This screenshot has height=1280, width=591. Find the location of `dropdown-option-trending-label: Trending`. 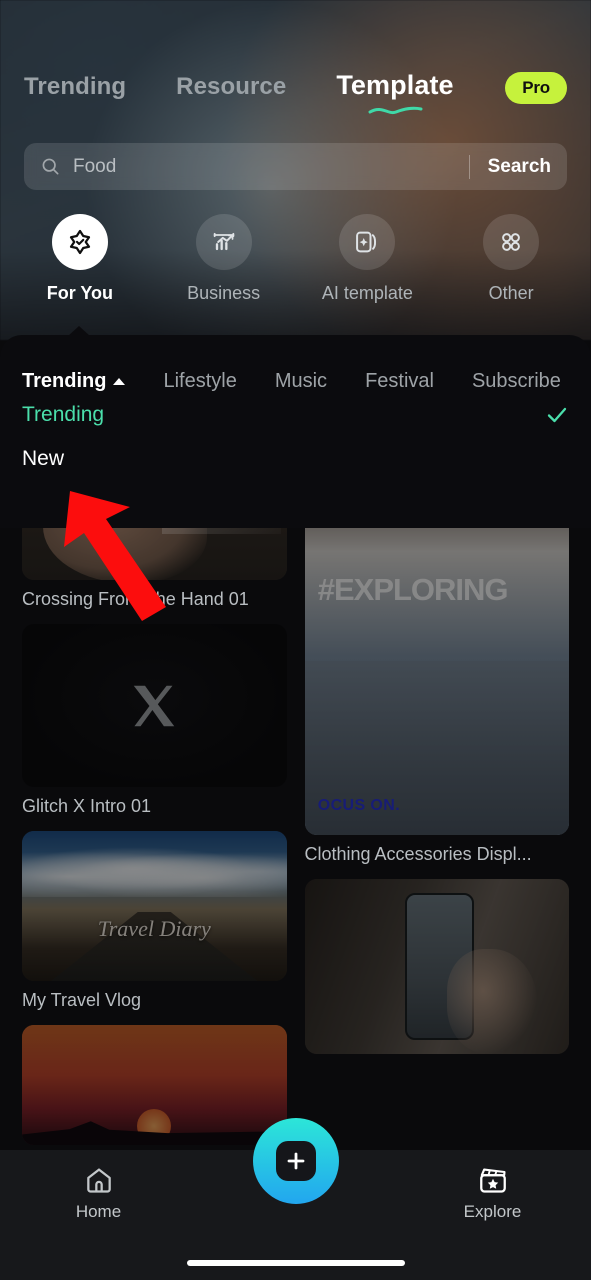

dropdown-option-trending-label: Trending is located at coordinates (63, 414).